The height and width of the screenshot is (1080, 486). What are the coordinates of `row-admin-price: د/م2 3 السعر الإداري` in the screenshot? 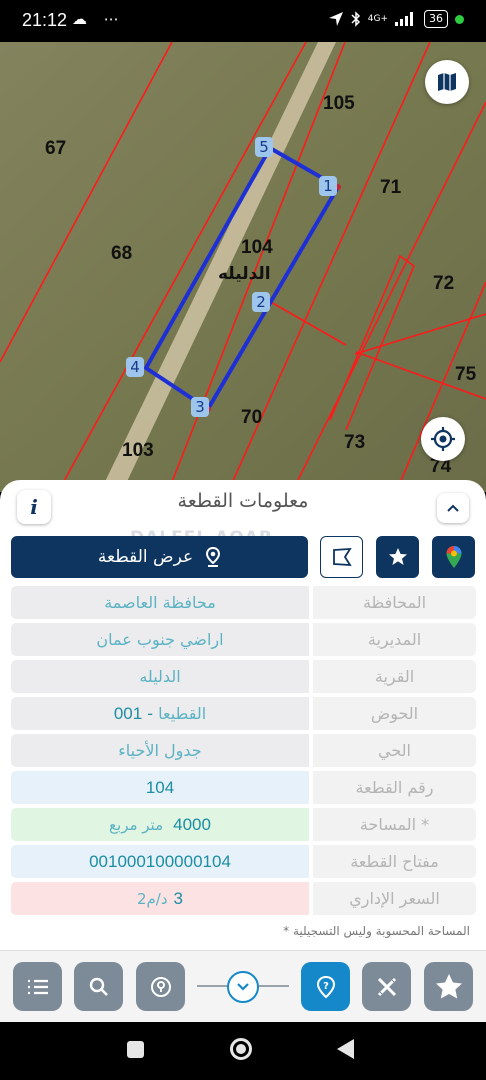 It's located at (243, 898).